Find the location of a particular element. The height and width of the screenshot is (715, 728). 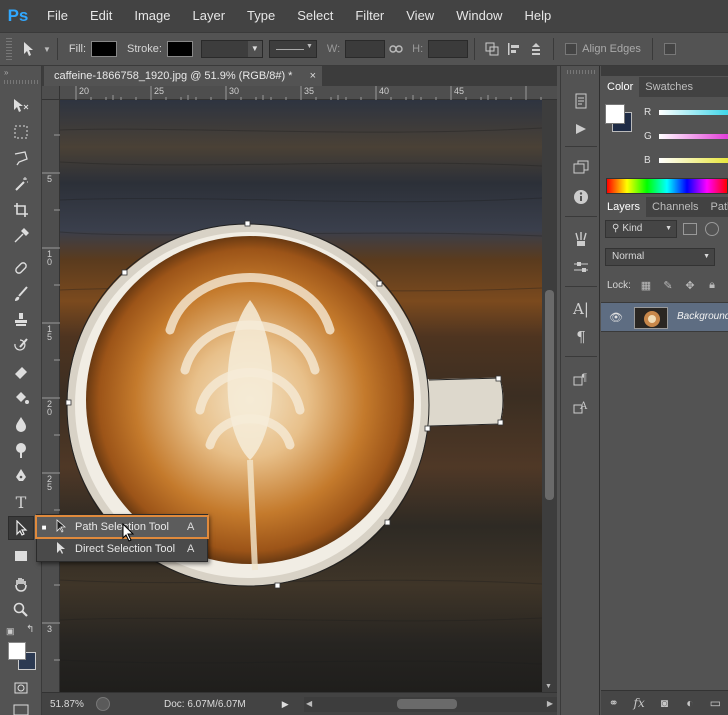

actions-panel-icon is located at coordinates (581, 129).